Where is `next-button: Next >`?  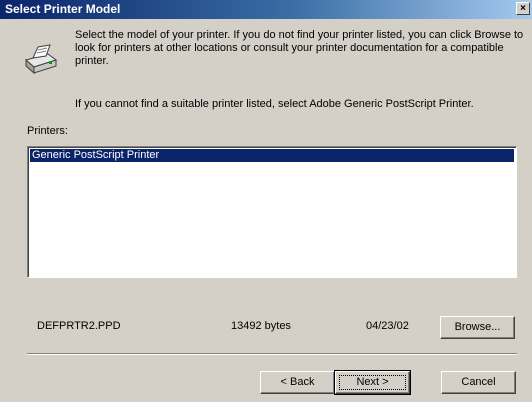
next-button: Next > is located at coordinates (372, 382).